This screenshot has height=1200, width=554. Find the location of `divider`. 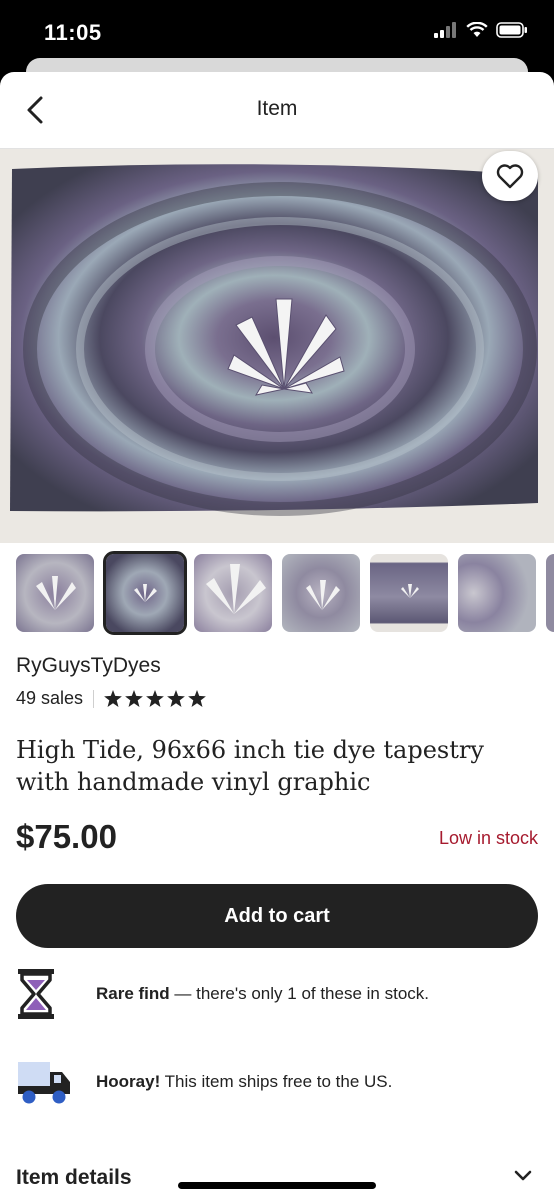

divider is located at coordinates (94, 698).